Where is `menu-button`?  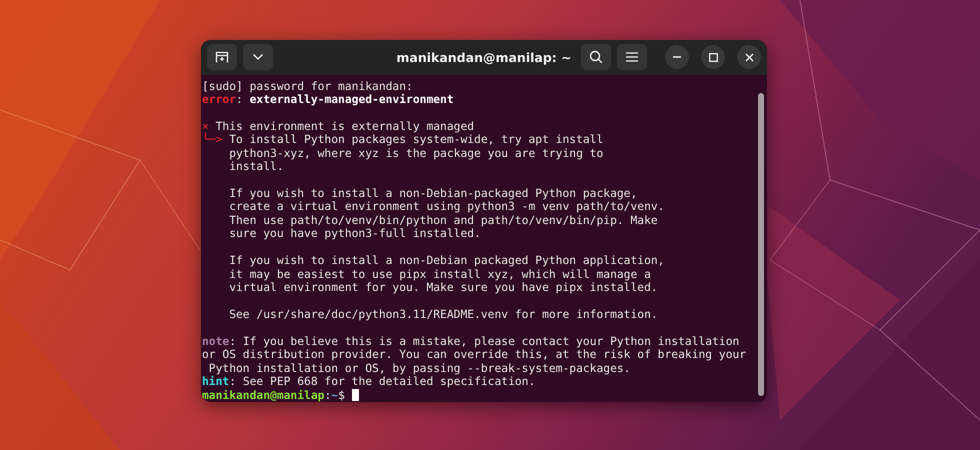 menu-button is located at coordinates (632, 57).